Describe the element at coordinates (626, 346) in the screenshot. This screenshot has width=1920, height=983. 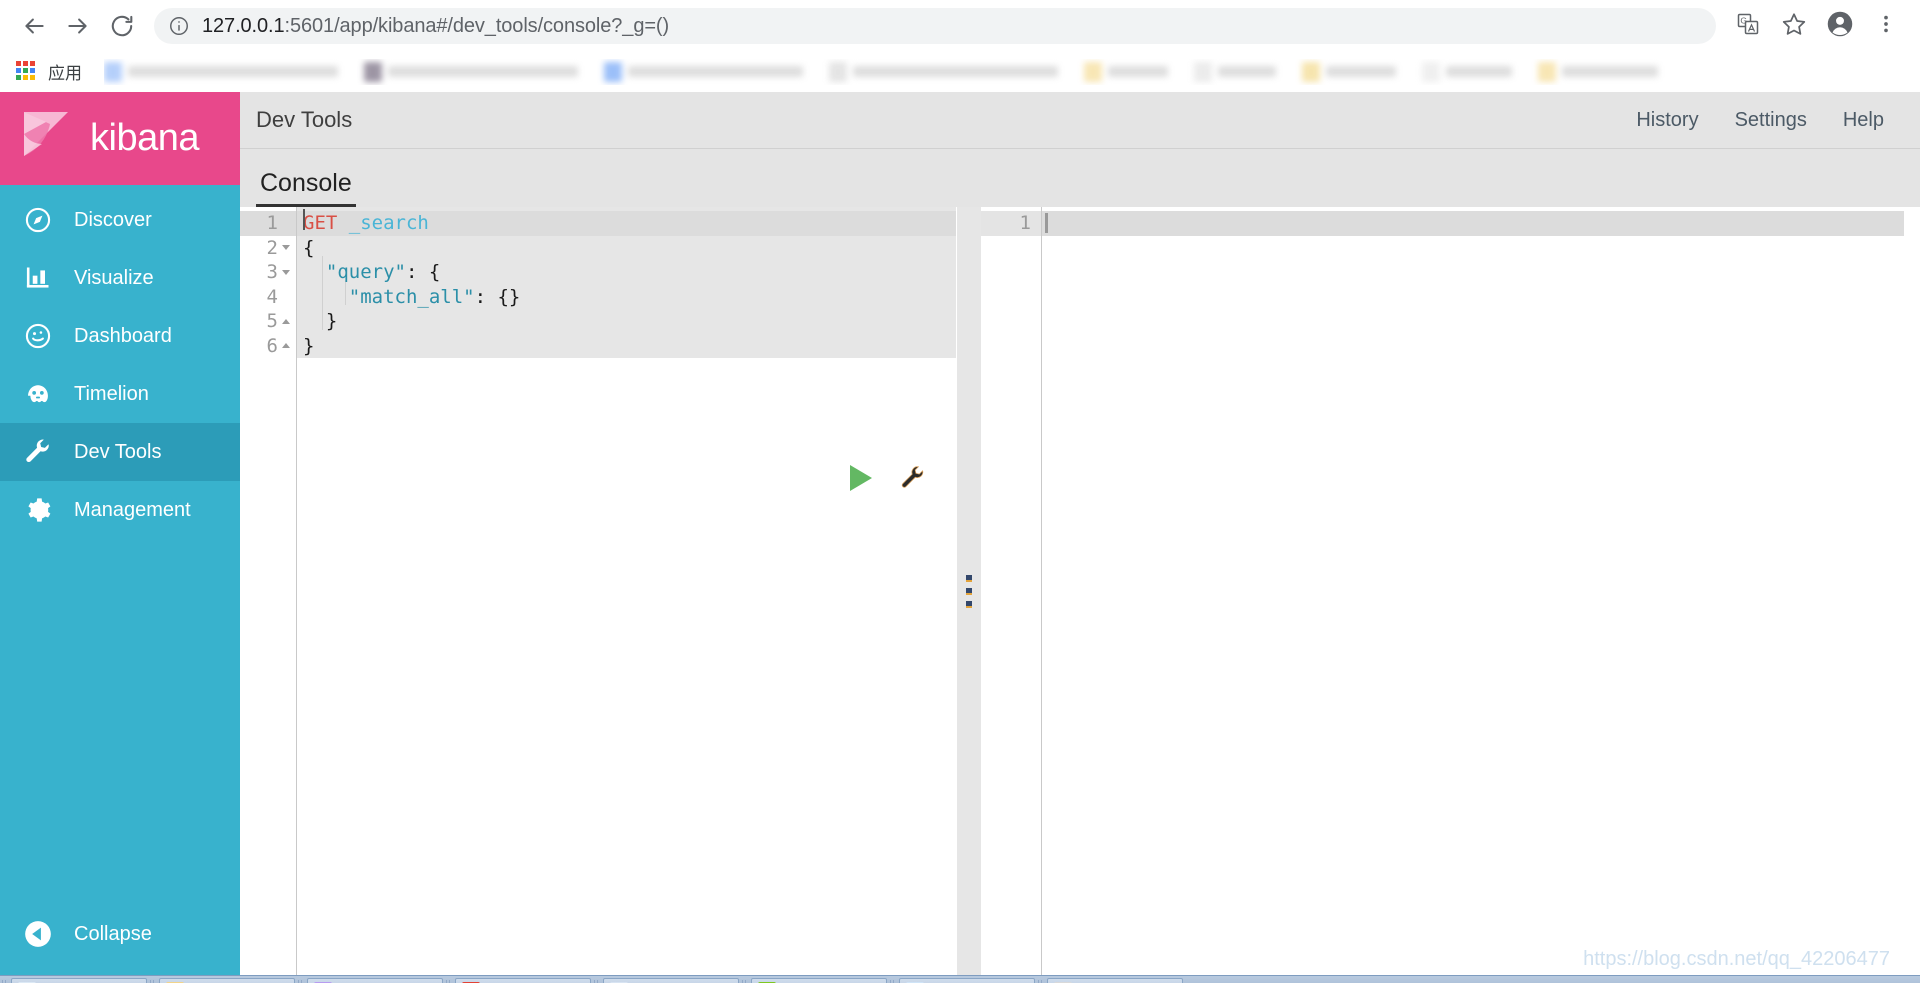
I see `code-line: }` at that location.